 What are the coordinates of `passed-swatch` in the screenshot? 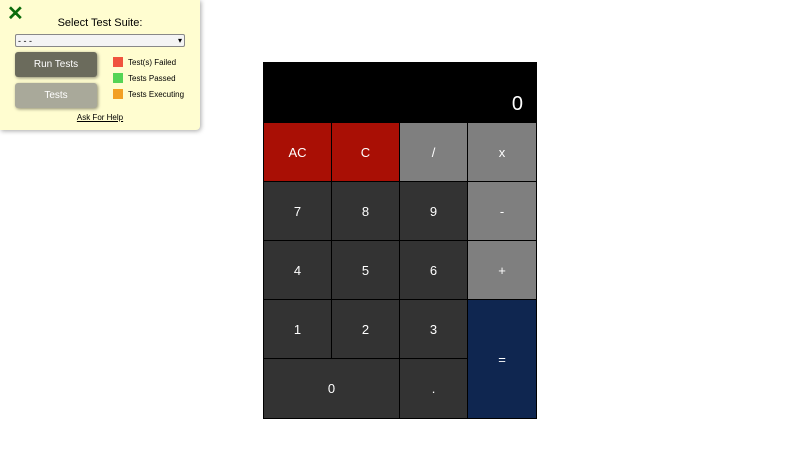 It's located at (118, 78).